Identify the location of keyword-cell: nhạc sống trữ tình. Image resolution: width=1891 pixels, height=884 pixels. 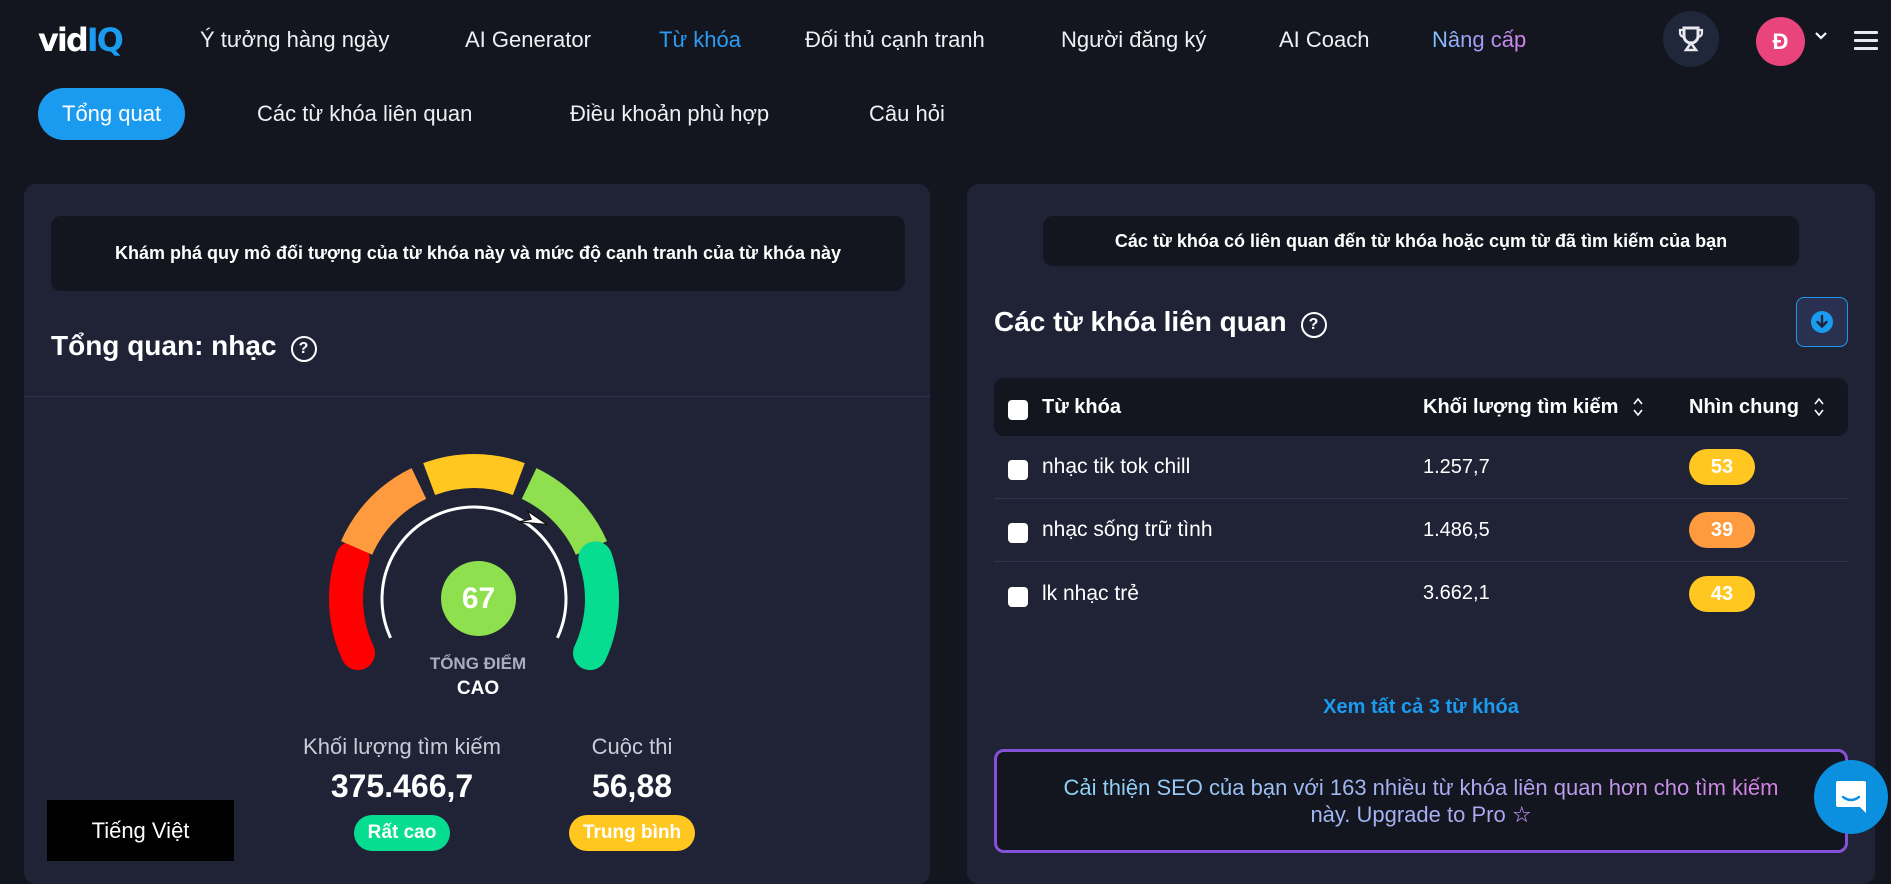
(1232, 530).